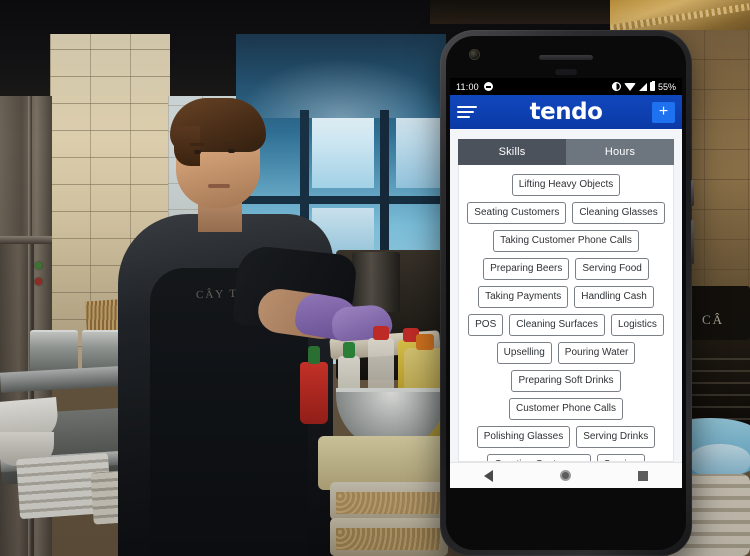  I want to click on tab-bar: Skills Hours, so click(566, 152).